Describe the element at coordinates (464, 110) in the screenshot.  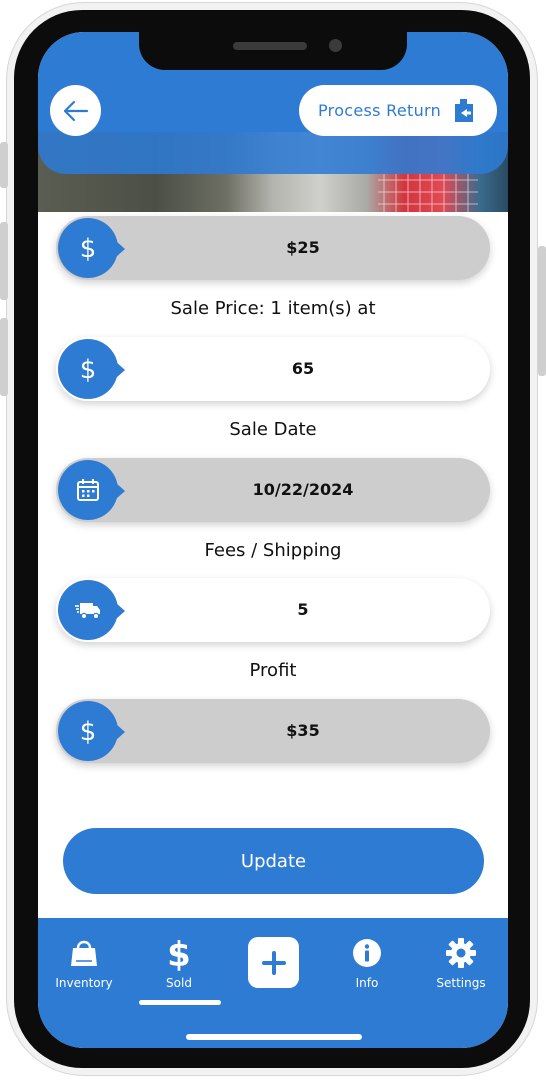
I see `return-box-icon` at that location.